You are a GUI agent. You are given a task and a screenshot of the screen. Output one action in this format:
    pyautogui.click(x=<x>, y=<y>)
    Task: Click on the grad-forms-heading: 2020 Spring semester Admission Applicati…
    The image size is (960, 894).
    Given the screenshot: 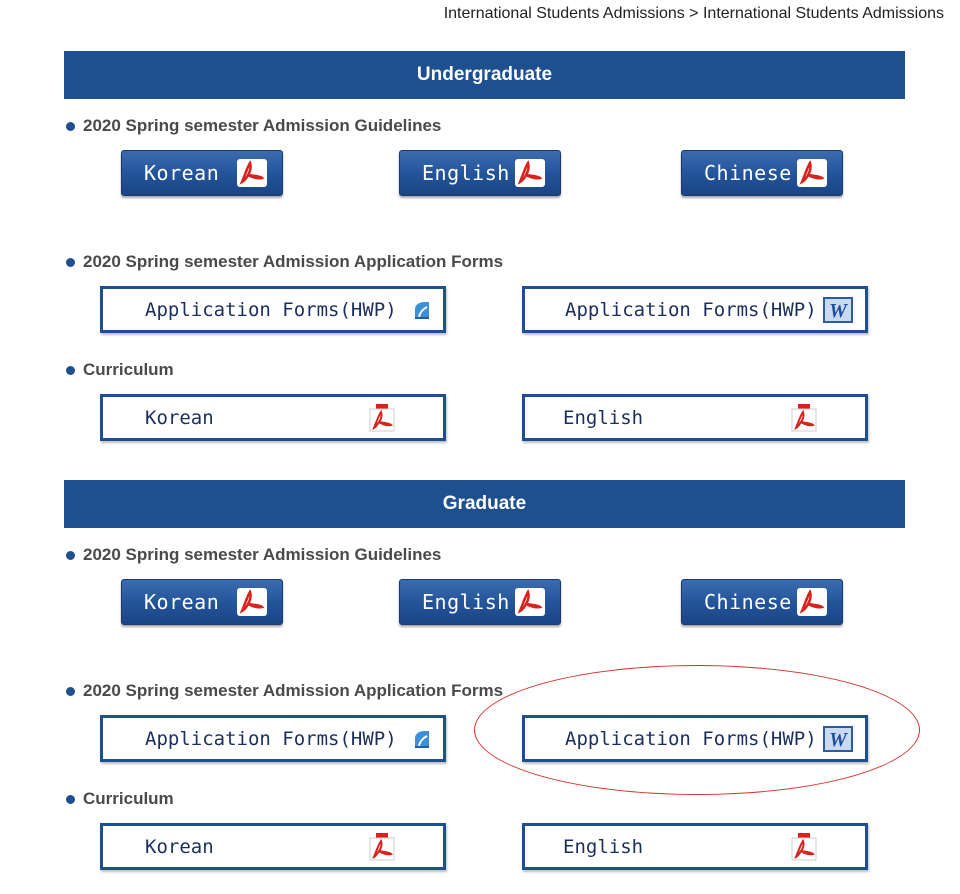 What is the action you would take?
    pyautogui.click(x=284, y=691)
    